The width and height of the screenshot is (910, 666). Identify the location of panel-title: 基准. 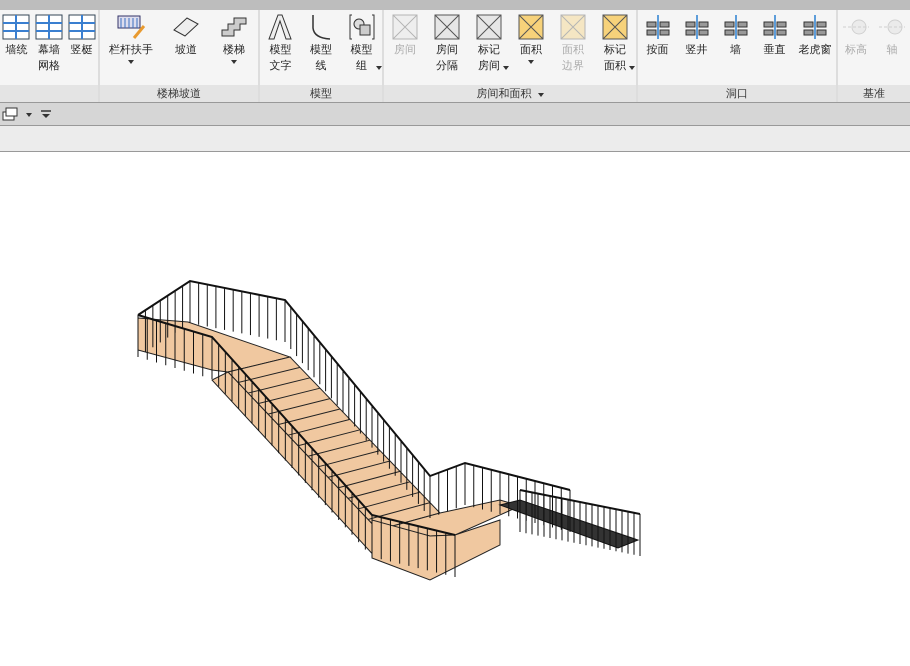
(874, 93).